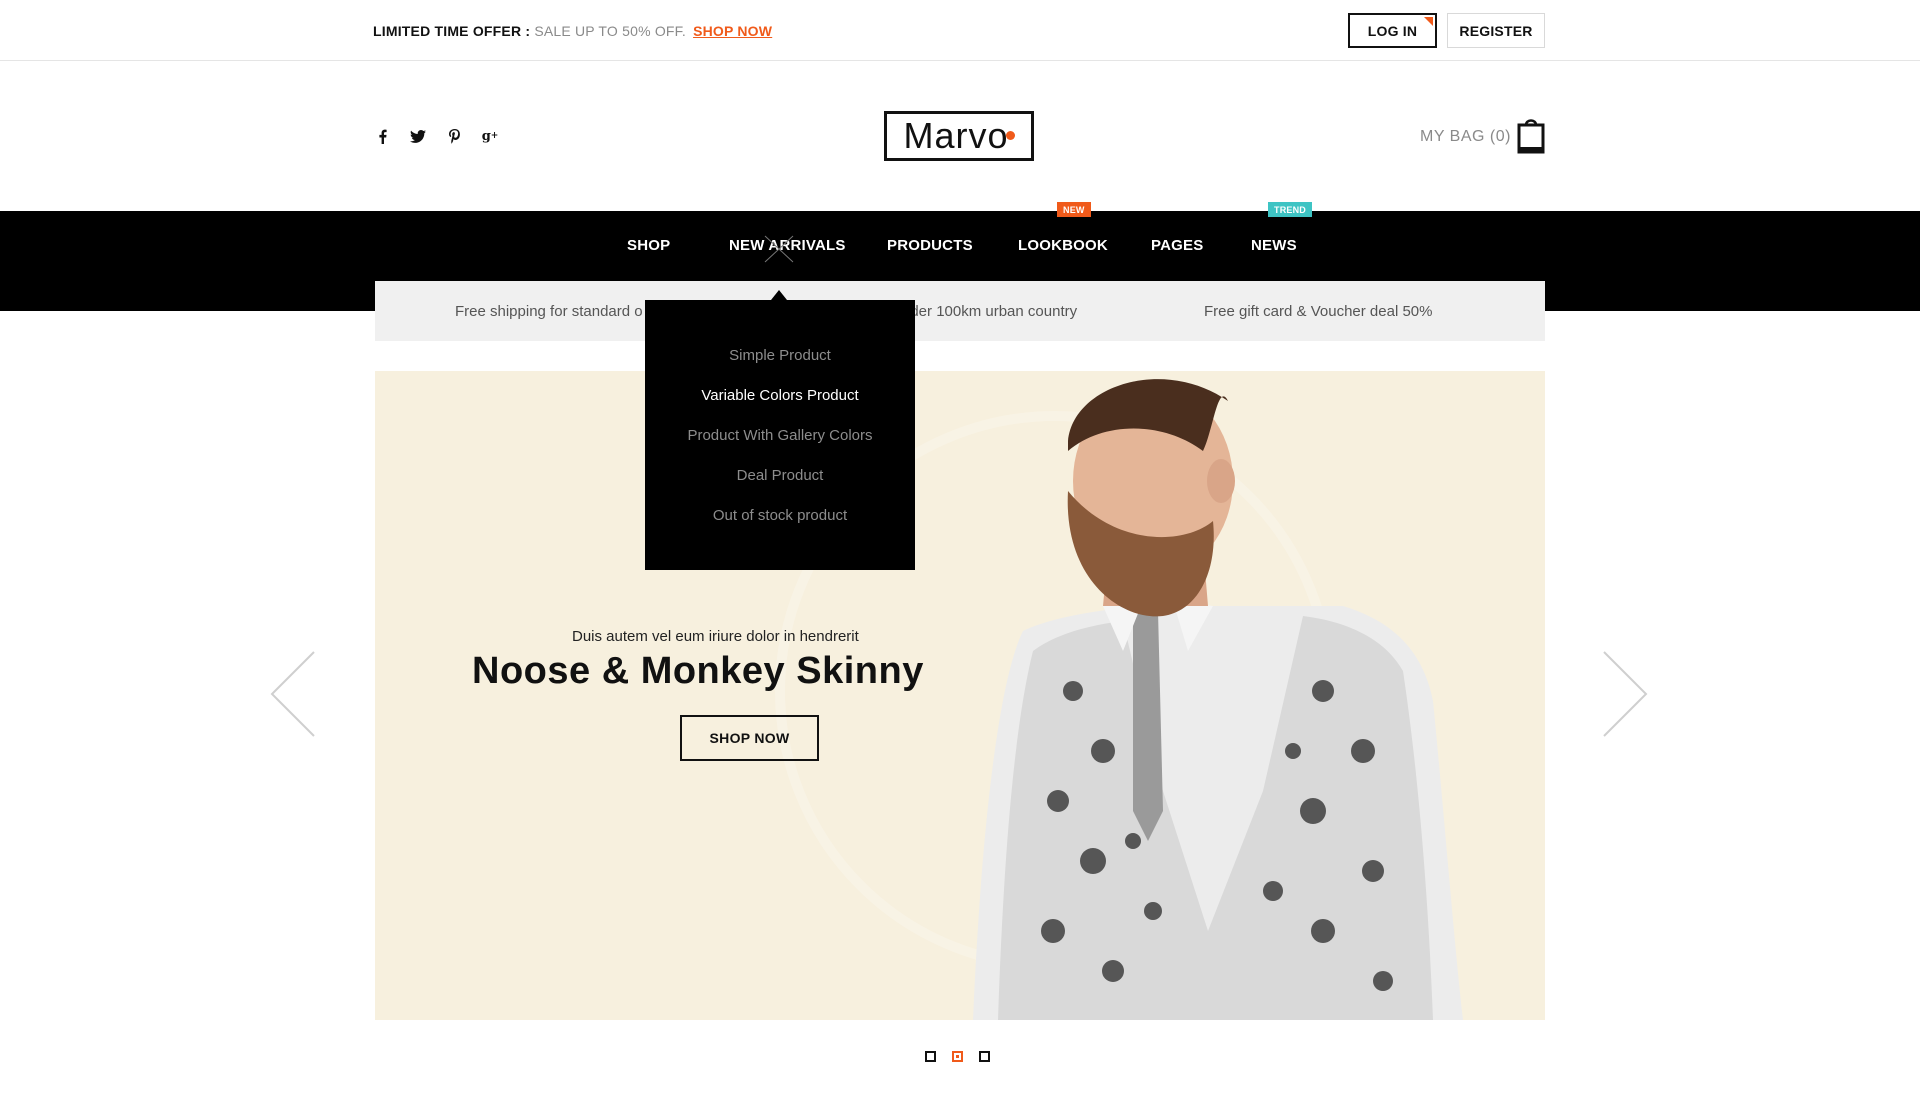  I want to click on nav-item-lookbook: LOOKBOOK, so click(1063, 245).